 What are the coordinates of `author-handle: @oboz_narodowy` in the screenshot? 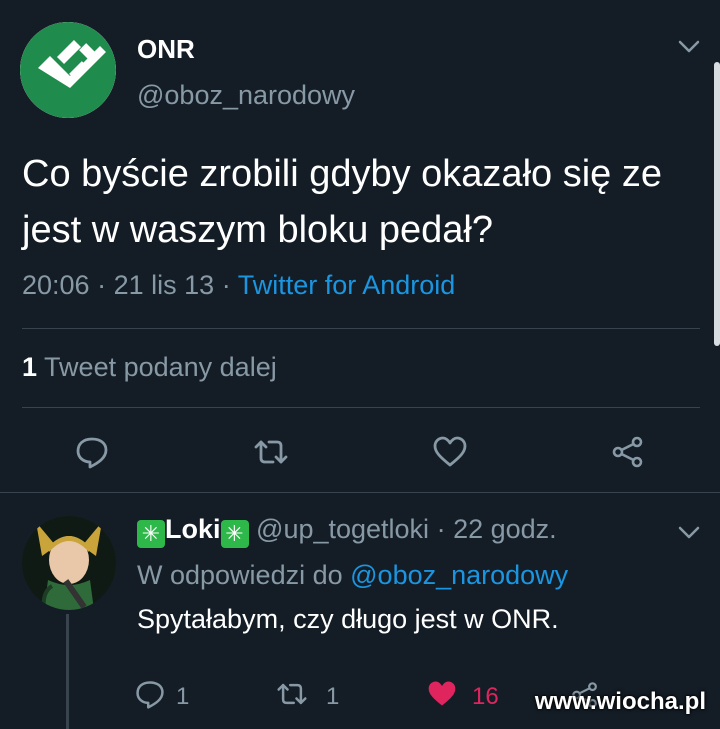 It's located at (246, 95).